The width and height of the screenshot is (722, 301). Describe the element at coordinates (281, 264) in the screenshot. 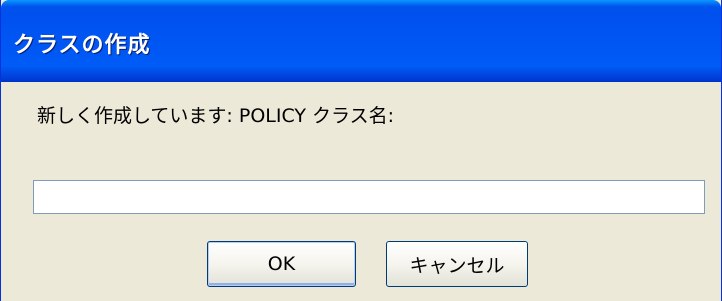

I see `ok-button: OK` at that location.